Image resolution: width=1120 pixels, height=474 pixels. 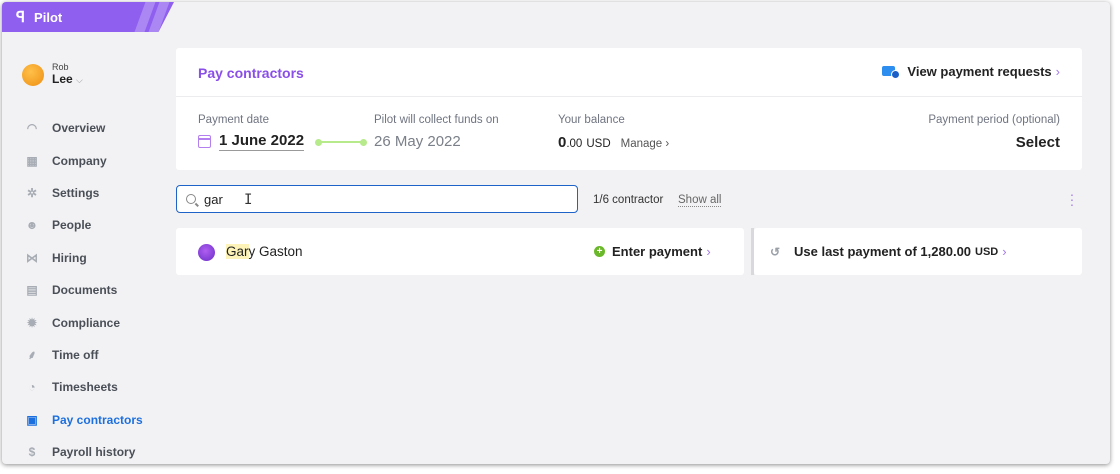 I want to click on sidebar-item-pay-contractors: ▣ Pay contractors, so click(x=83, y=420).